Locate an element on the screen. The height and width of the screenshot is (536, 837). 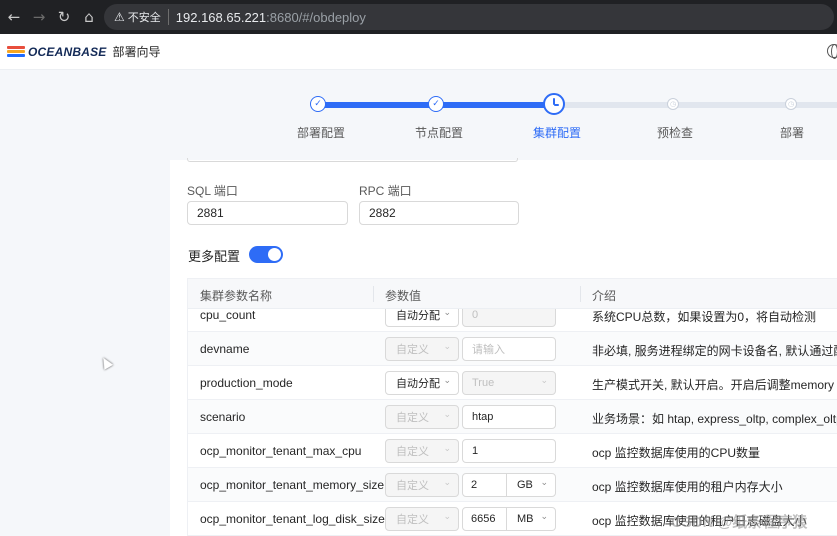
more-config-switch is located at coordinates (266, 254).